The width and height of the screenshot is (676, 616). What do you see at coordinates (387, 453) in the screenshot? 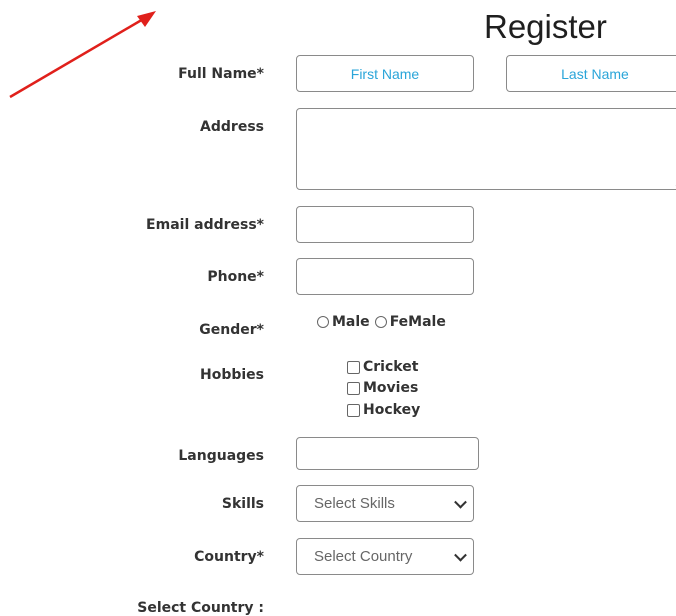
I see `languages-input` at bounding box center [387, 453].